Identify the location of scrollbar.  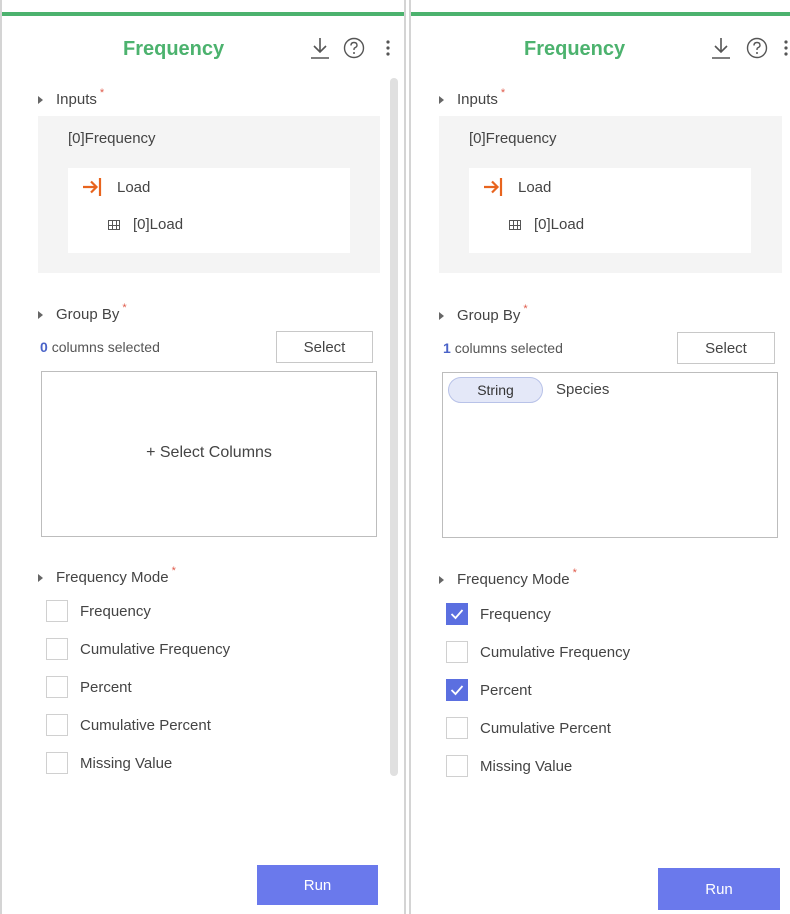
(394, 427).